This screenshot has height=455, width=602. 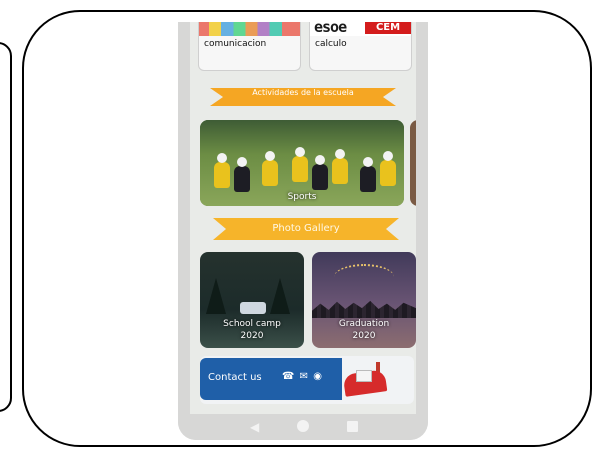 I want to click on contact-label: Contact us, so click(x=235, y=377).